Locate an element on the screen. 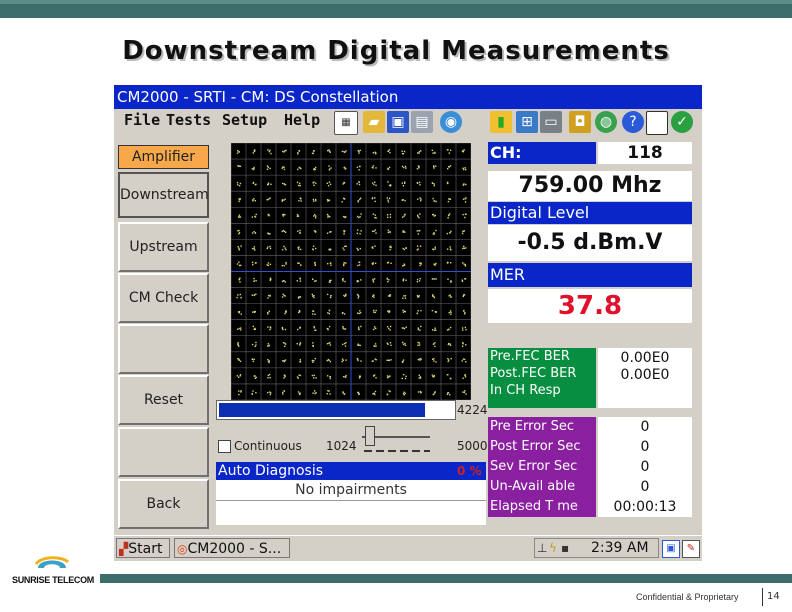  globe-icon: ◉ is located at coordinates (451, 122).